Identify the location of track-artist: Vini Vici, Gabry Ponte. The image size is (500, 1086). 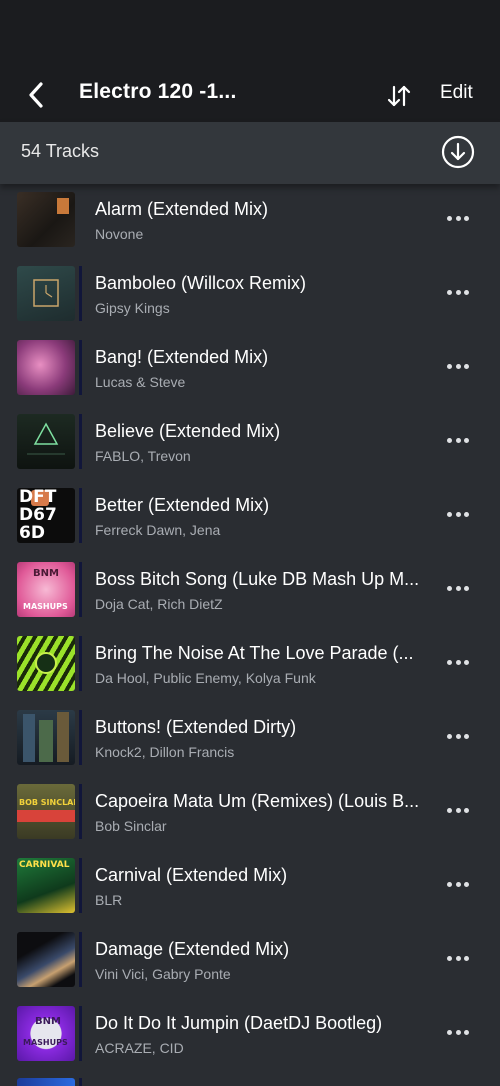
(163, 974).